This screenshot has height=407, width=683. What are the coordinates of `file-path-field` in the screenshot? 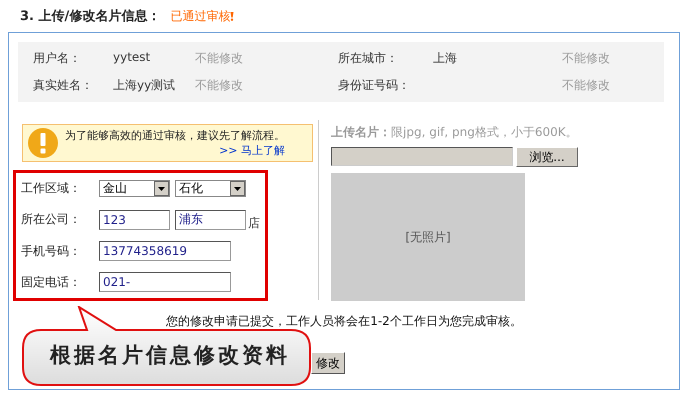 It's located at (422, 156).